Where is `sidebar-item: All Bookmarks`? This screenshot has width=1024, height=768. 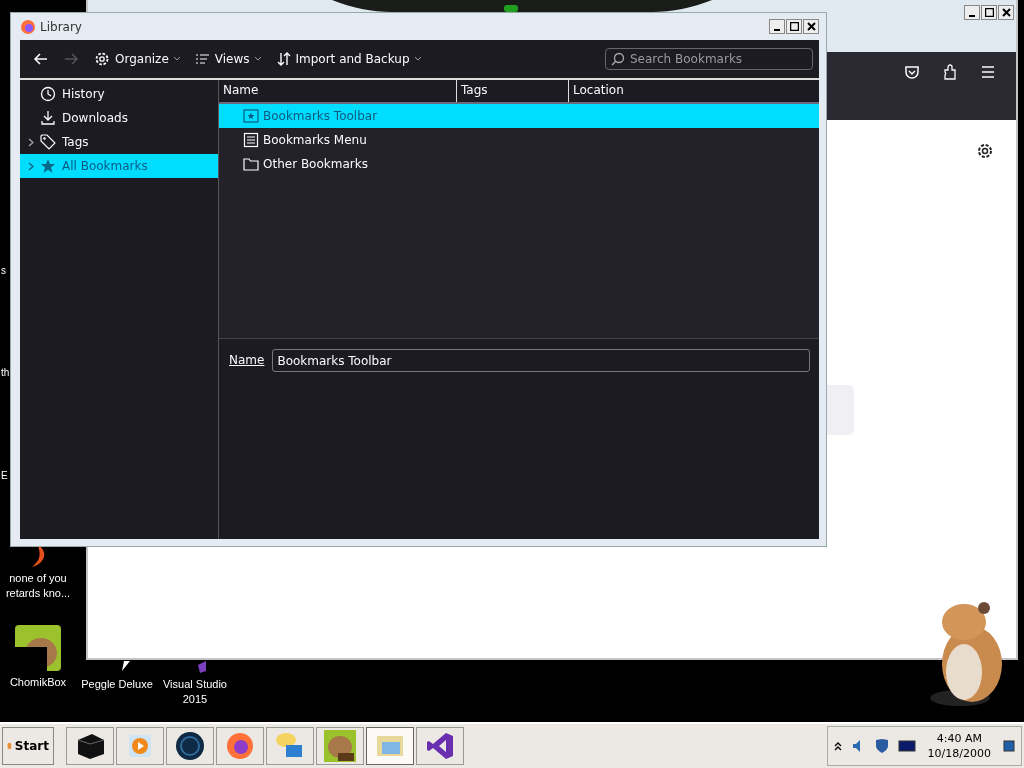
sidebar-item: All Bookmarks is located at coordinates (119, 166).